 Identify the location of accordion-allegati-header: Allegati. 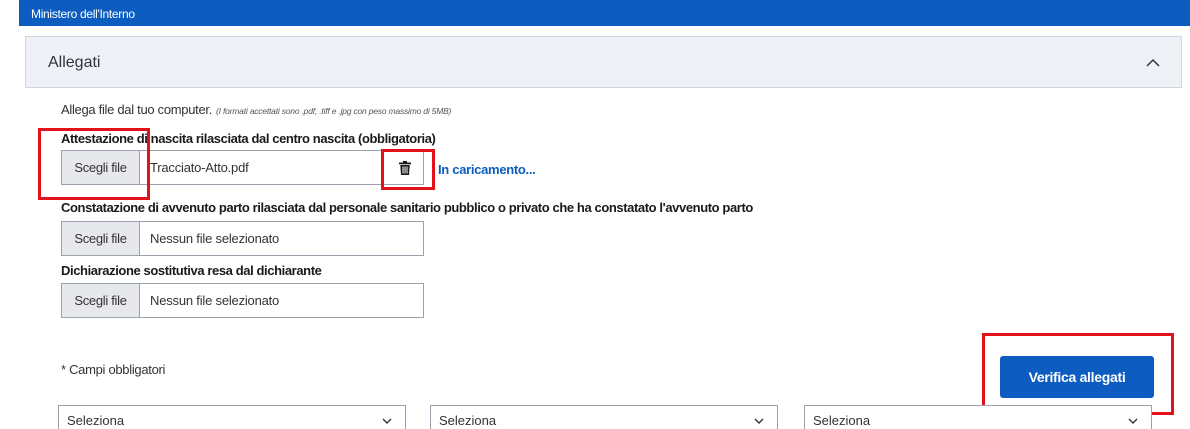
(603, 62).